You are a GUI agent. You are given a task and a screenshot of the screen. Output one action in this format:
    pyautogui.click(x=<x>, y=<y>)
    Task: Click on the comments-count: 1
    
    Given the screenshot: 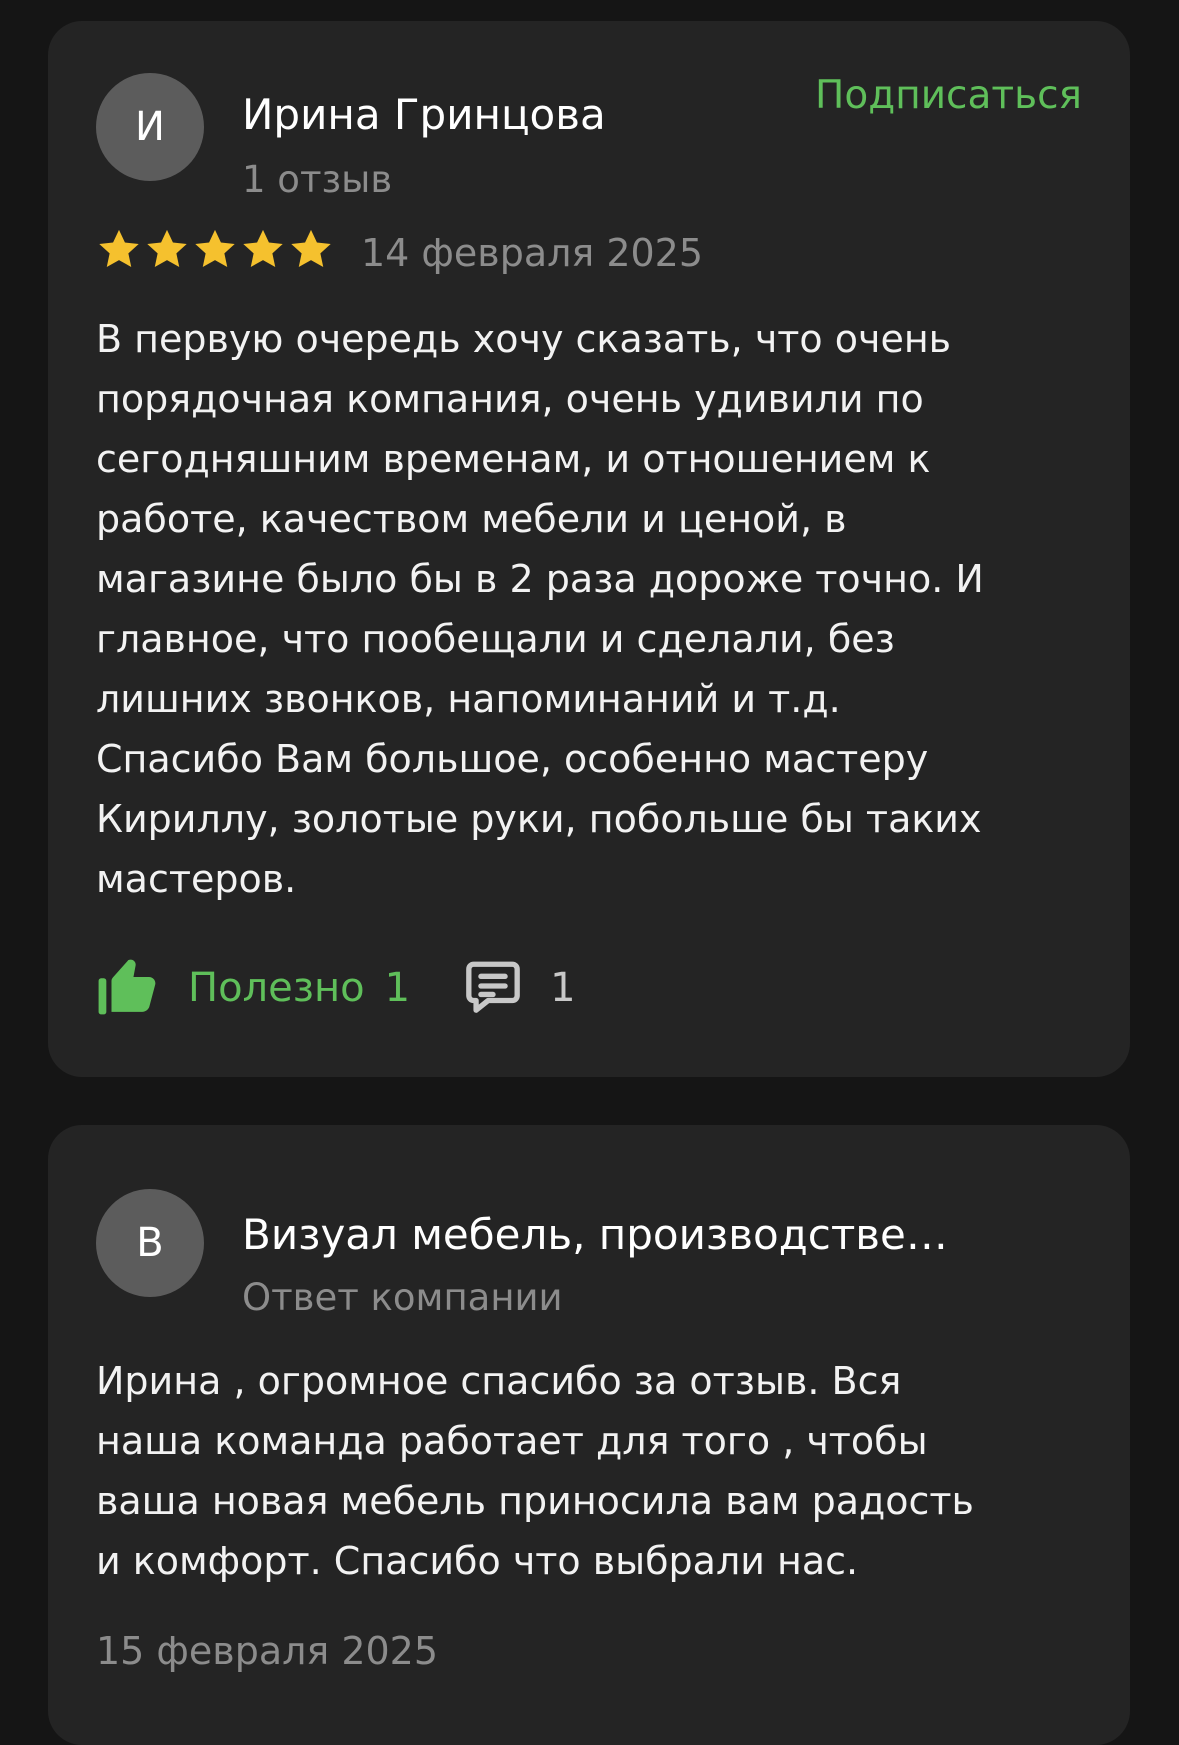 What is the action you would take?
    pyautogui.click(x=563, y=988)
    